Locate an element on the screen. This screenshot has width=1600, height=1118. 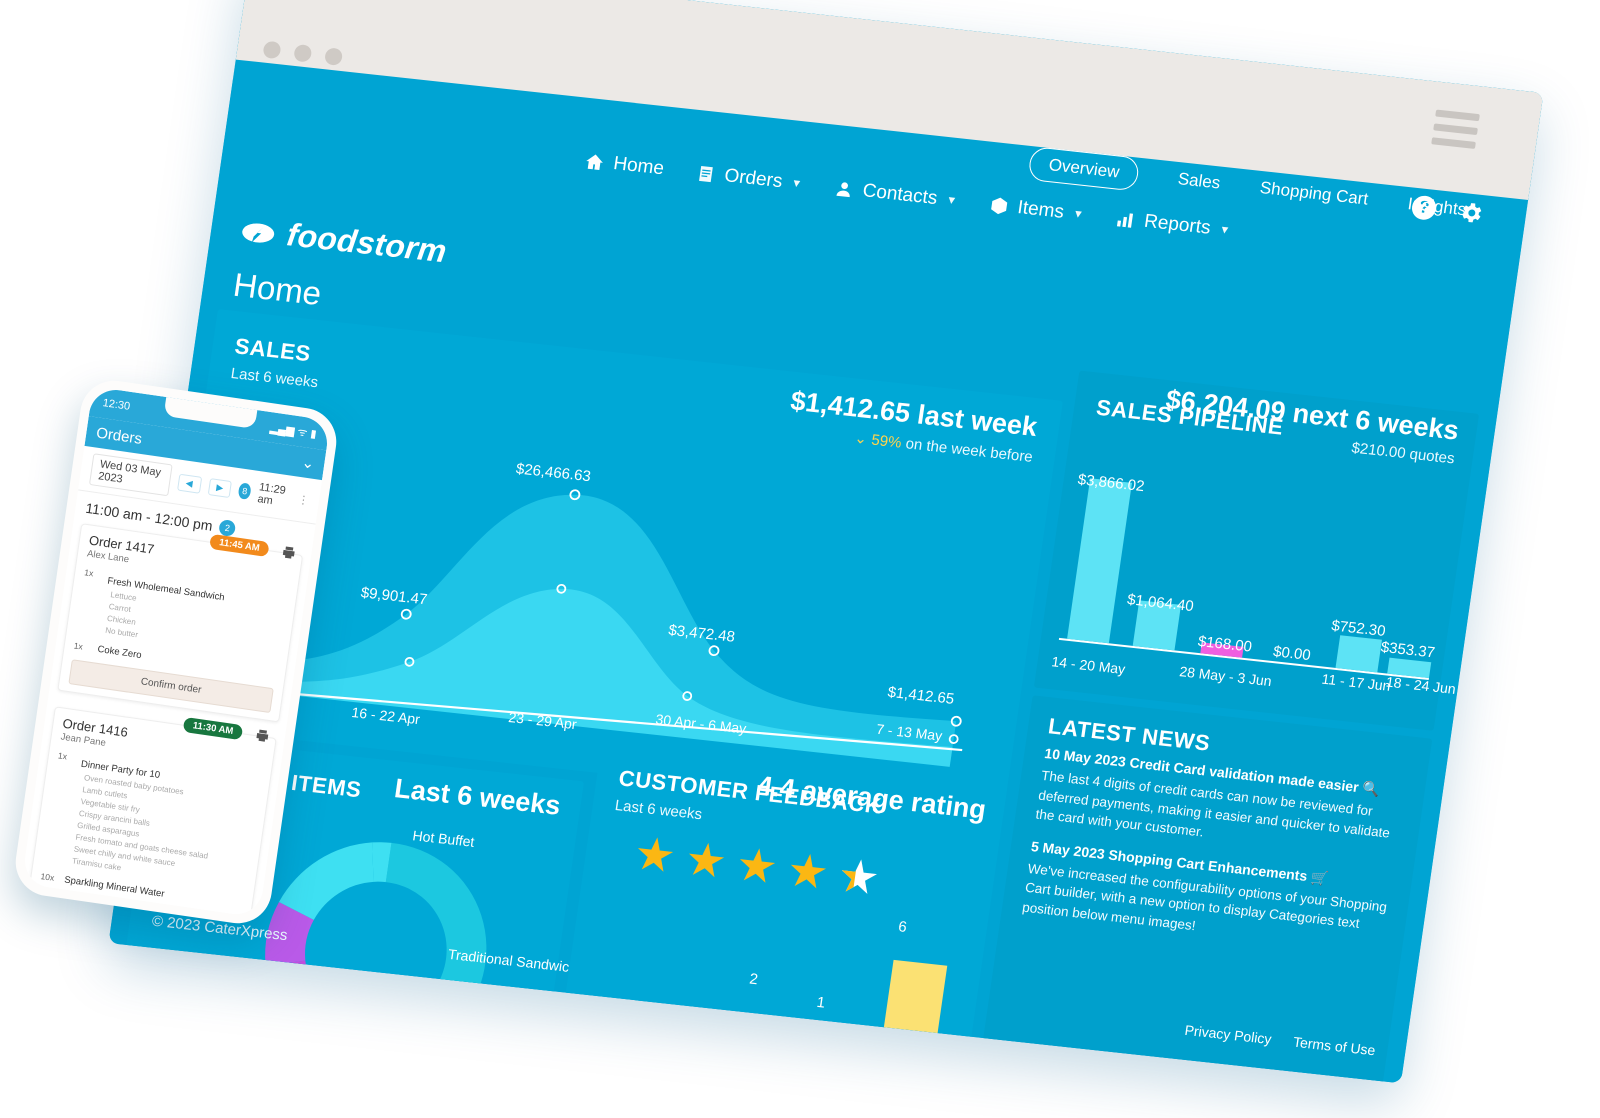
page-title: Home is located at coordinates (277, 288).